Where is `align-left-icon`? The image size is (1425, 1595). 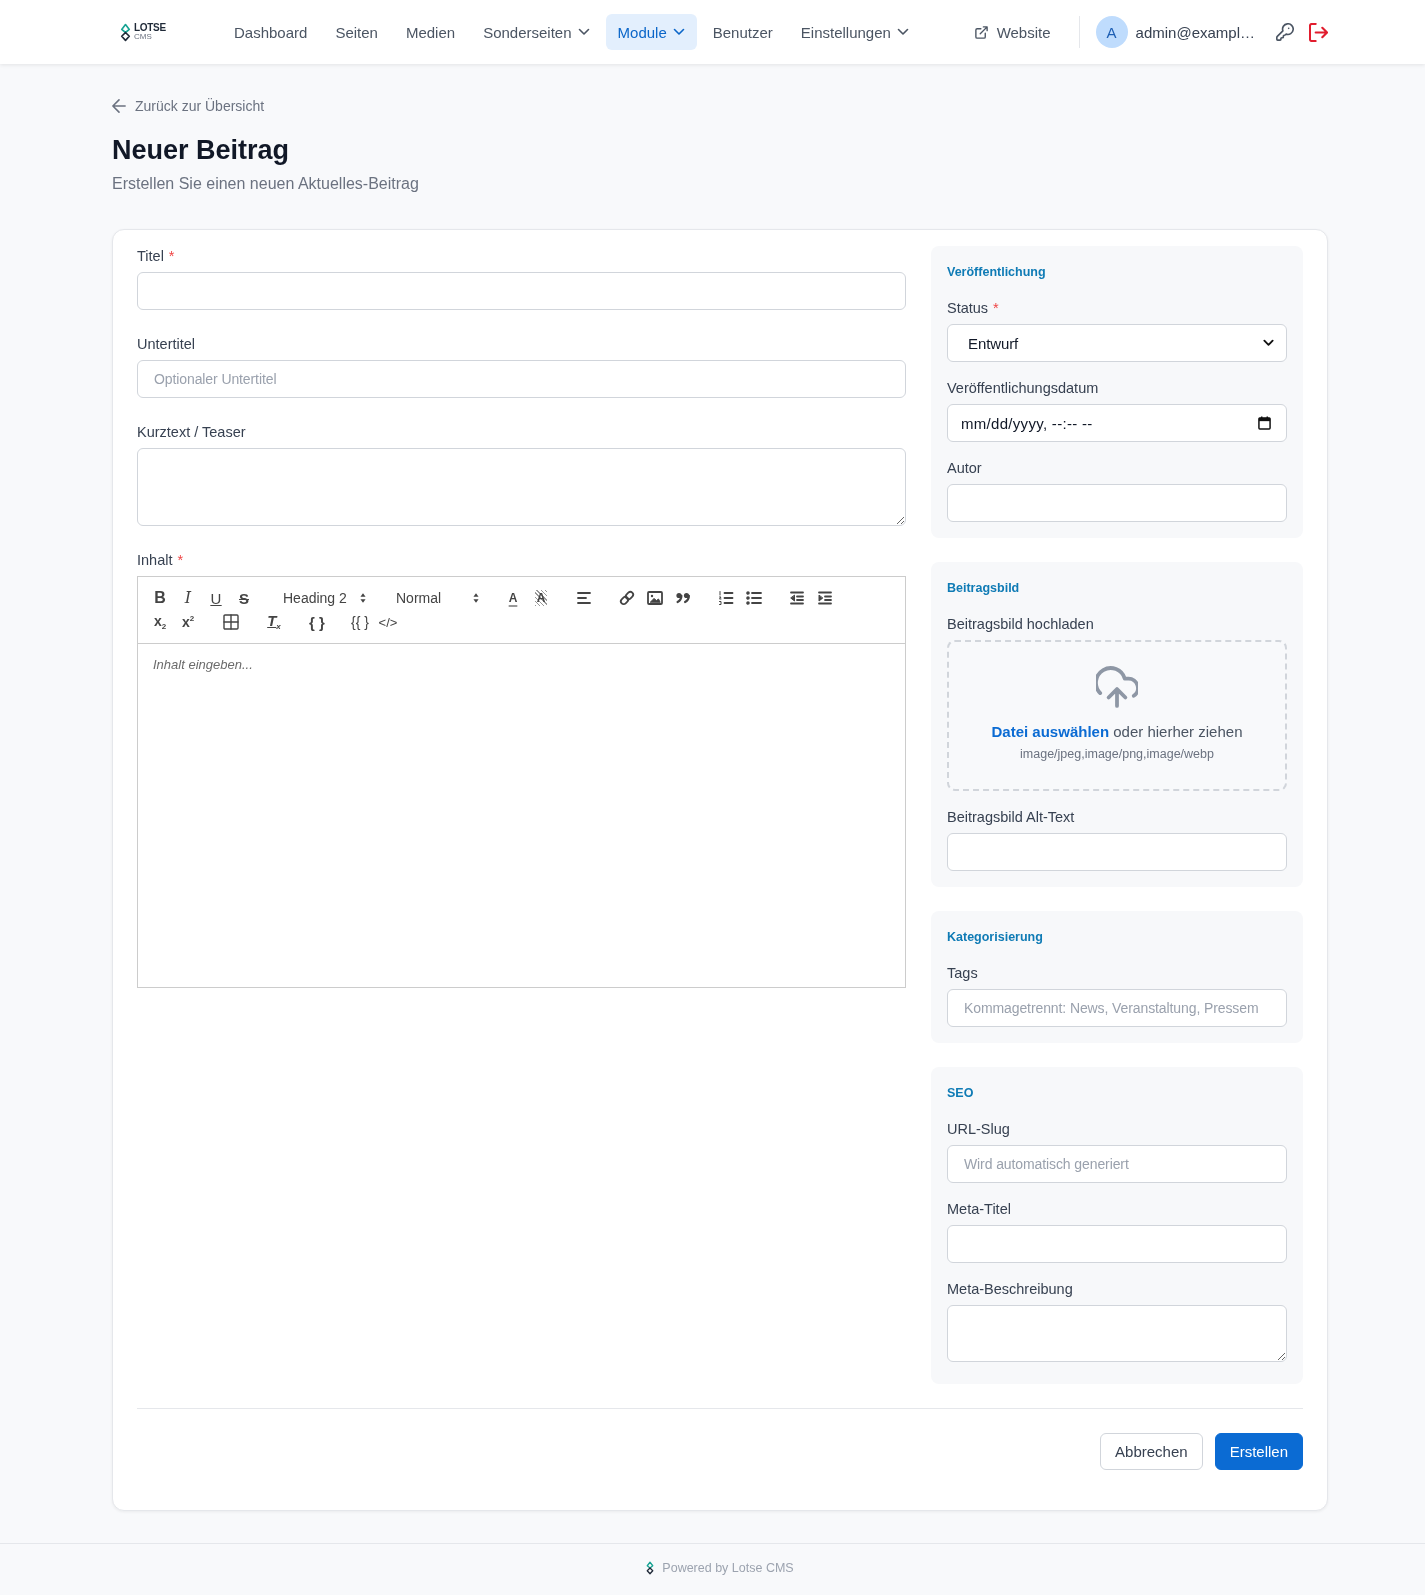 align-left-icon is located at coordinates (584, 598).